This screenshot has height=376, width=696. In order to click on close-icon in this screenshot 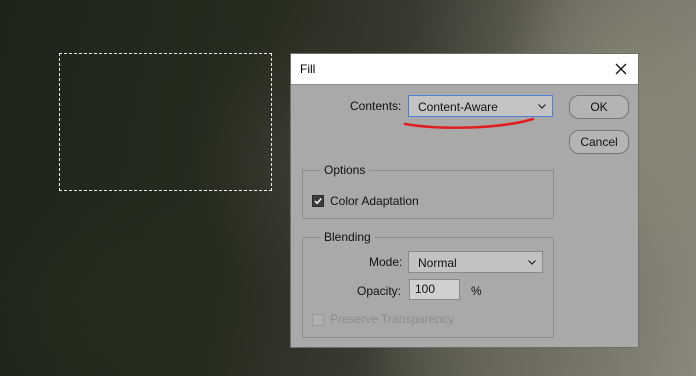, I will do `click(621, 69)`.